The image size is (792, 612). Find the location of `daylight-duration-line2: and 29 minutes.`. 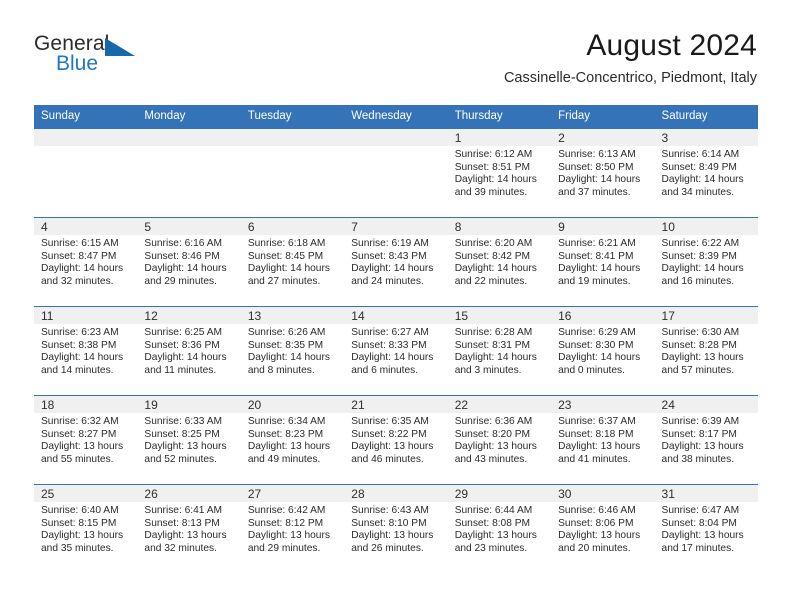

daylight-duration-line2: and 29 minutes. is located at coordinates (180, 281).